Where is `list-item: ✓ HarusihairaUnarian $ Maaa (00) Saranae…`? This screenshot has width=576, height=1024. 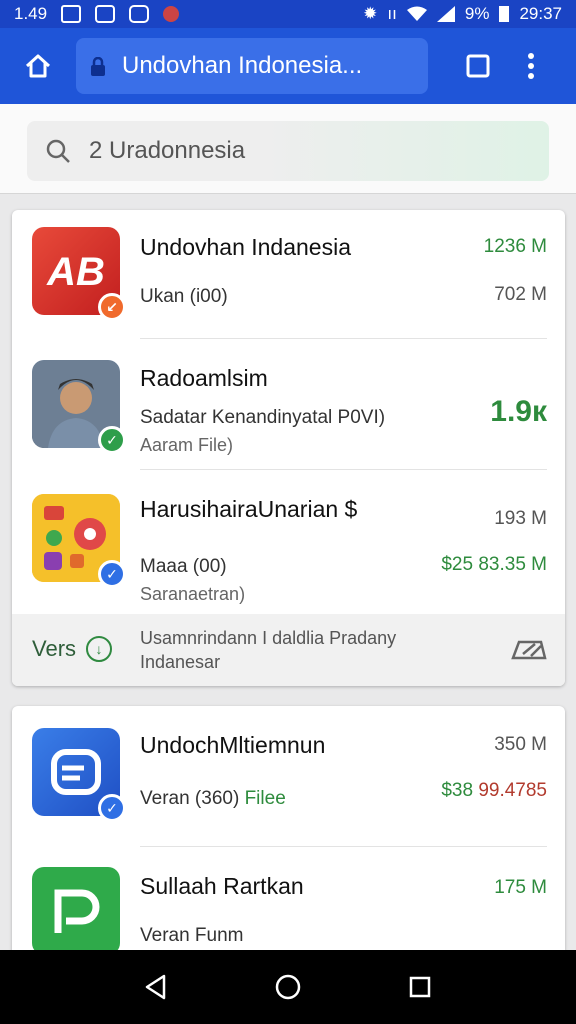
list-item: ✓ HarusihairaUnarian $ Maaa (00) Saranae… is located at coordinates (288, 542).